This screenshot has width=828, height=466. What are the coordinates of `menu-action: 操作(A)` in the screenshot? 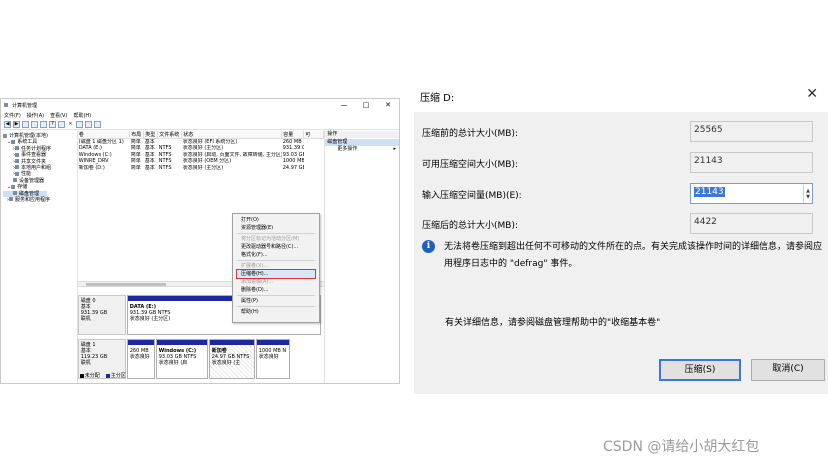 It's located at (35, 115).